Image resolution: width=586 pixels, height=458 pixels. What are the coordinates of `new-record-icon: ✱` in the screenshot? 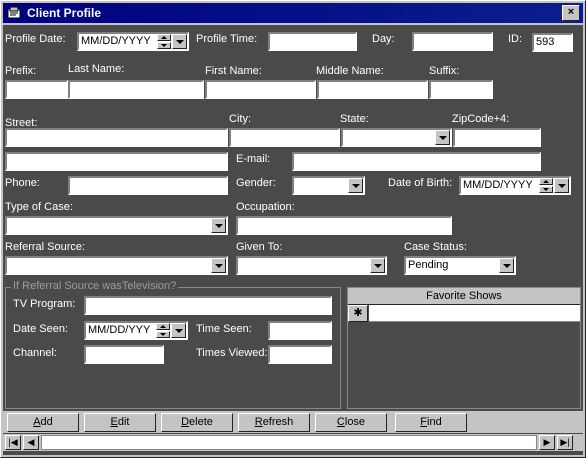 It's located at (358, 313).